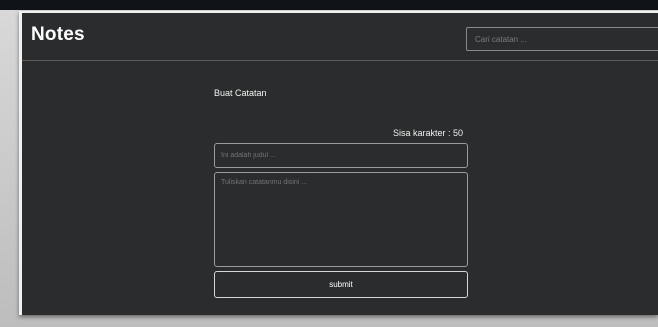 The height and width of the screenshot is (327, 658). What do you see at coordinates (340, 37) in the screenshot?
I see `app-header: Notes` at bounding box center [340, 37].